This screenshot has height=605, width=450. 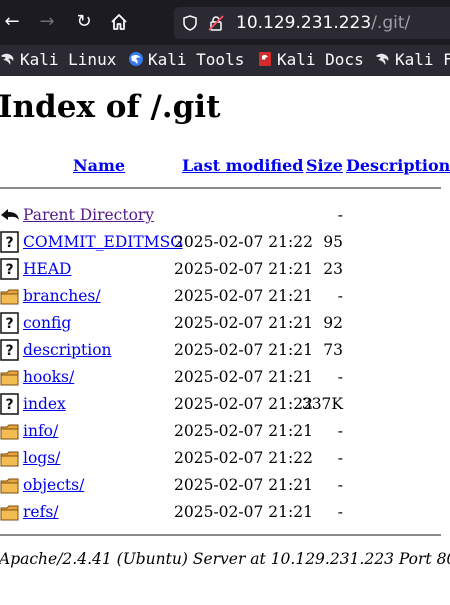 I want to click on table-row: refs/2025-02-07 21:21 -, so click(x=225, y=512).